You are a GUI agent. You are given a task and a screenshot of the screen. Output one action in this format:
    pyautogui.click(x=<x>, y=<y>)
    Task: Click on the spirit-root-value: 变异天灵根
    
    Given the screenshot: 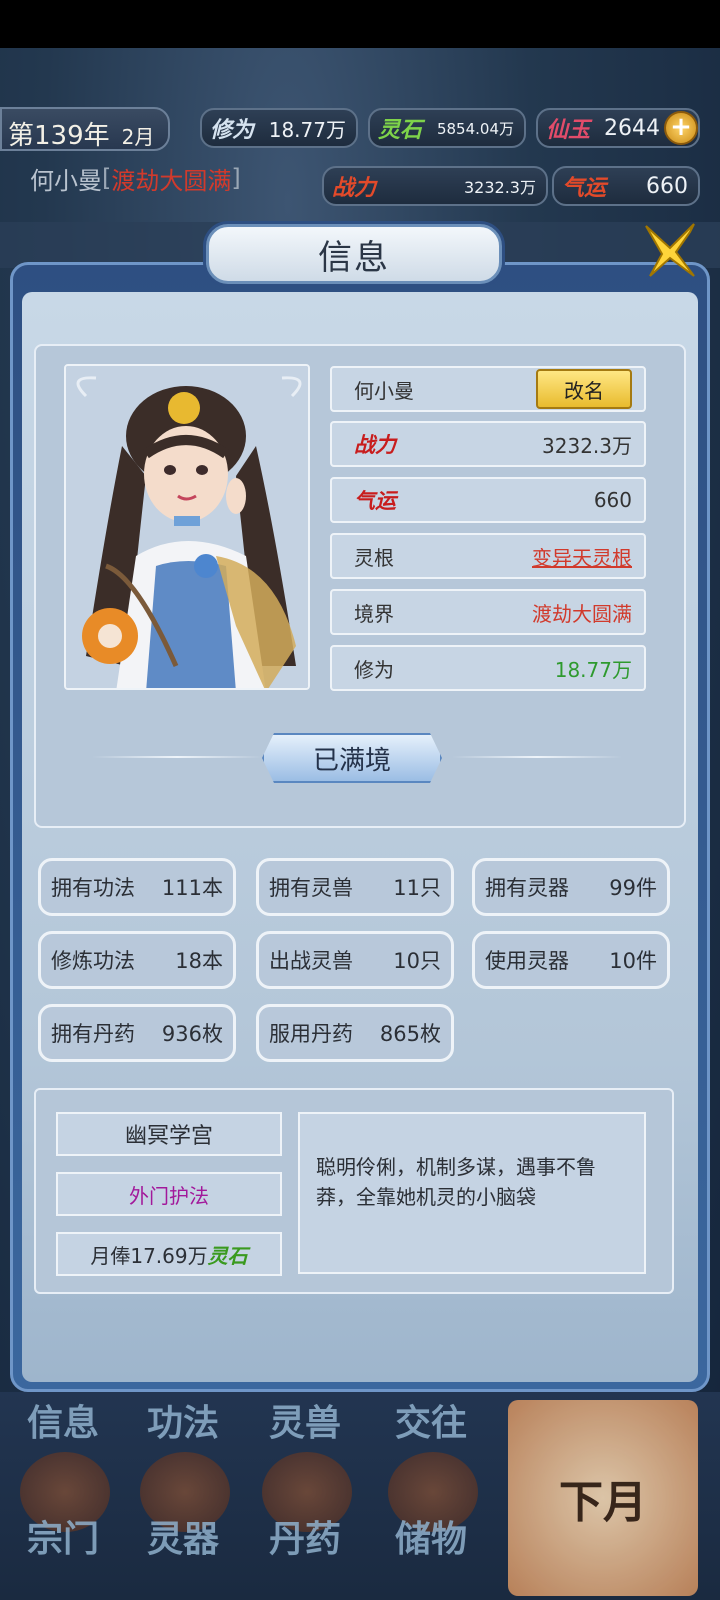 What is the action you would take?
    pyautogui.click(x=582, y=556)
    